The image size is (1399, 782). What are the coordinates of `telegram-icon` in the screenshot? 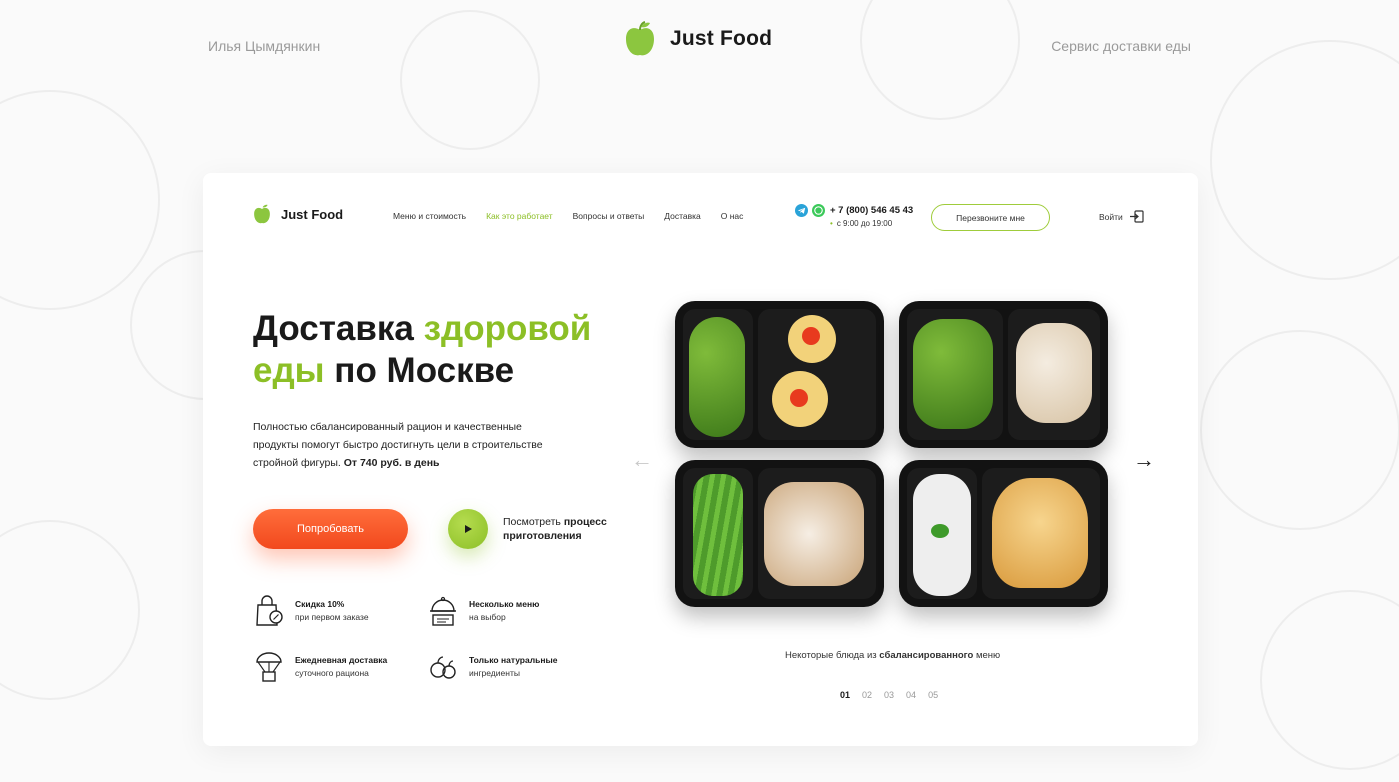 It's located at (801, 210).